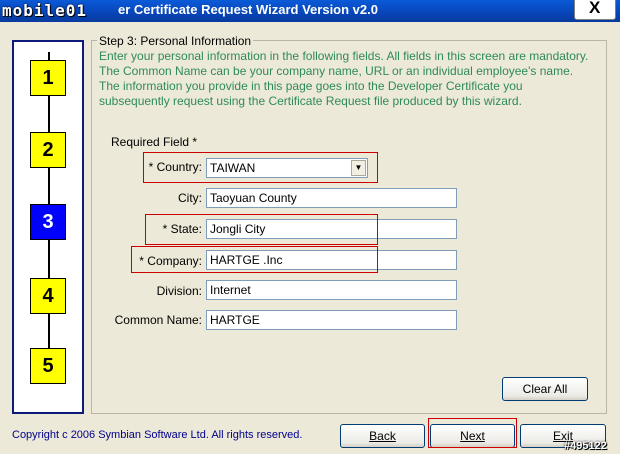 Image resolution: width=620 pixels, height=454 pixels. Describe the element at coordinates (158, 320) in the screenshot. I see `common-name-label: Common Name:` at that location.